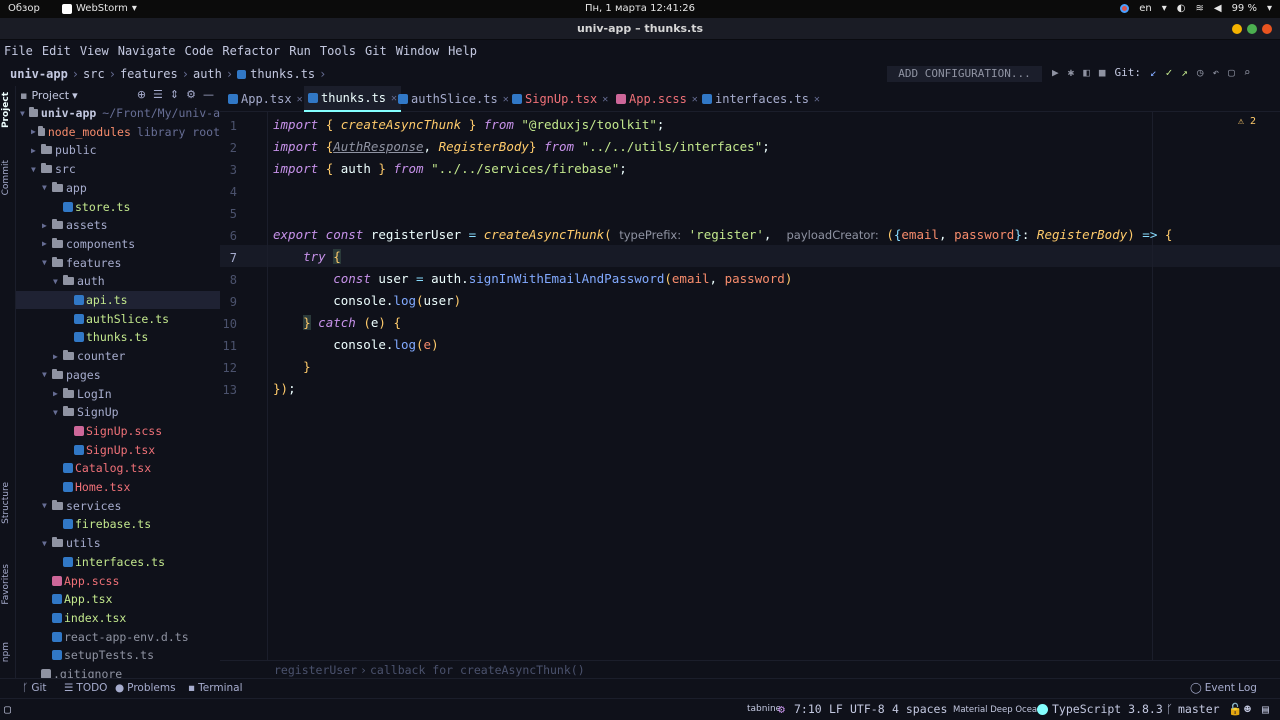 This screenshot has height=720, width=1280. I want to click on tree-folder-features: ▼ features, so click(118, 263).